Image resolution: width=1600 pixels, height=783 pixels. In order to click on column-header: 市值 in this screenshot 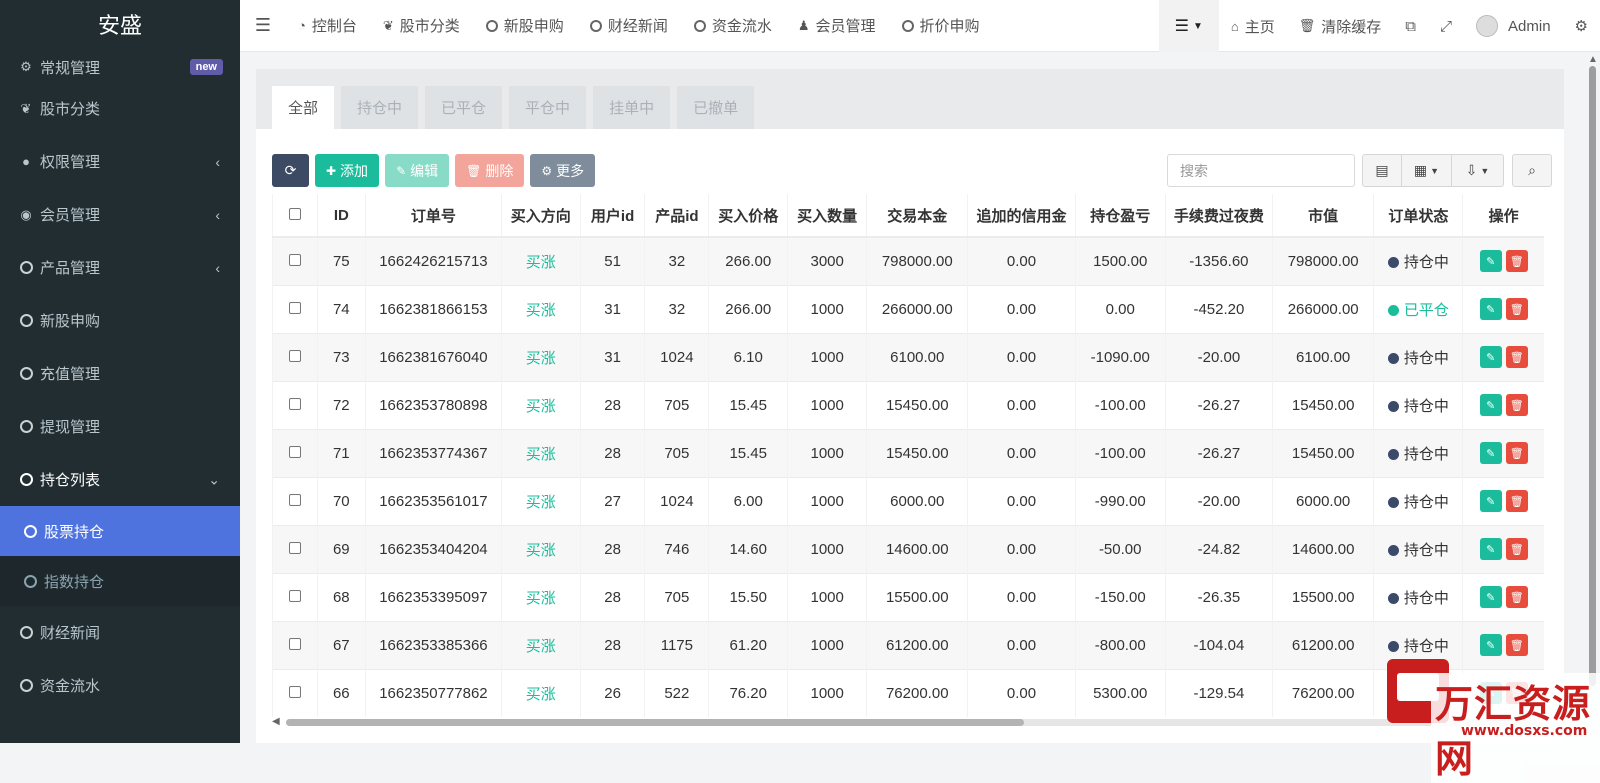, I will do `click(1323, 216)`.